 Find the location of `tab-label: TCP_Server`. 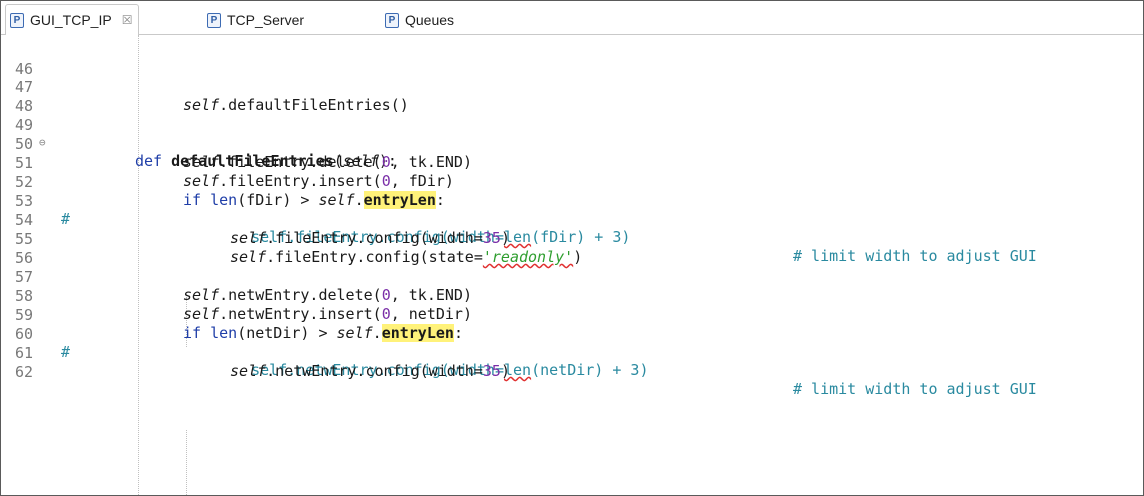

tab-label: TCP_Server is located at coordinates (266, 20).